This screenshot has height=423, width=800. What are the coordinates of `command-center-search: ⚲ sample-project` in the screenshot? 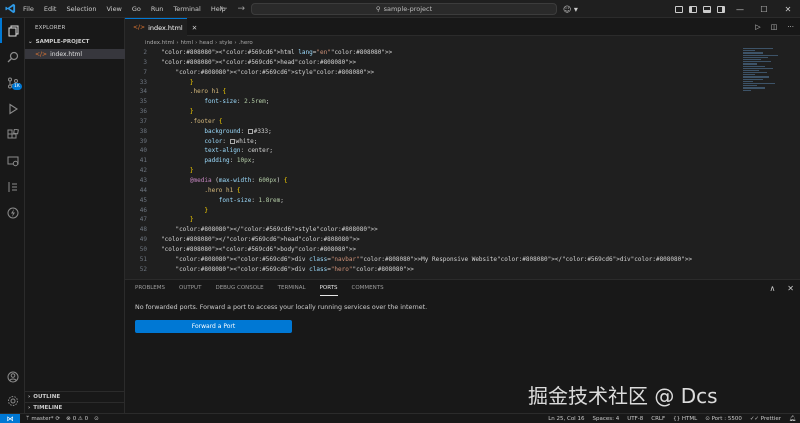 It's located at (404, 9).